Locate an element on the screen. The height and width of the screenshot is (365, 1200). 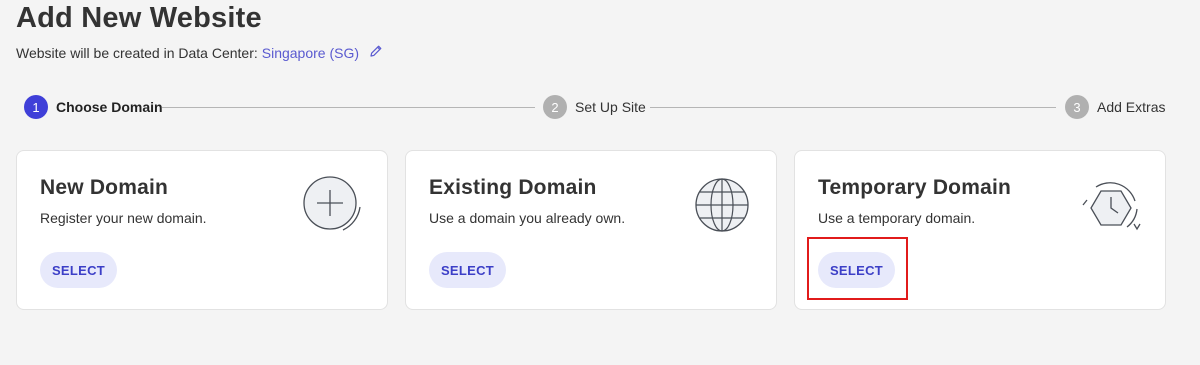
page-title: Add New Website is located at coordinates (139, 18).